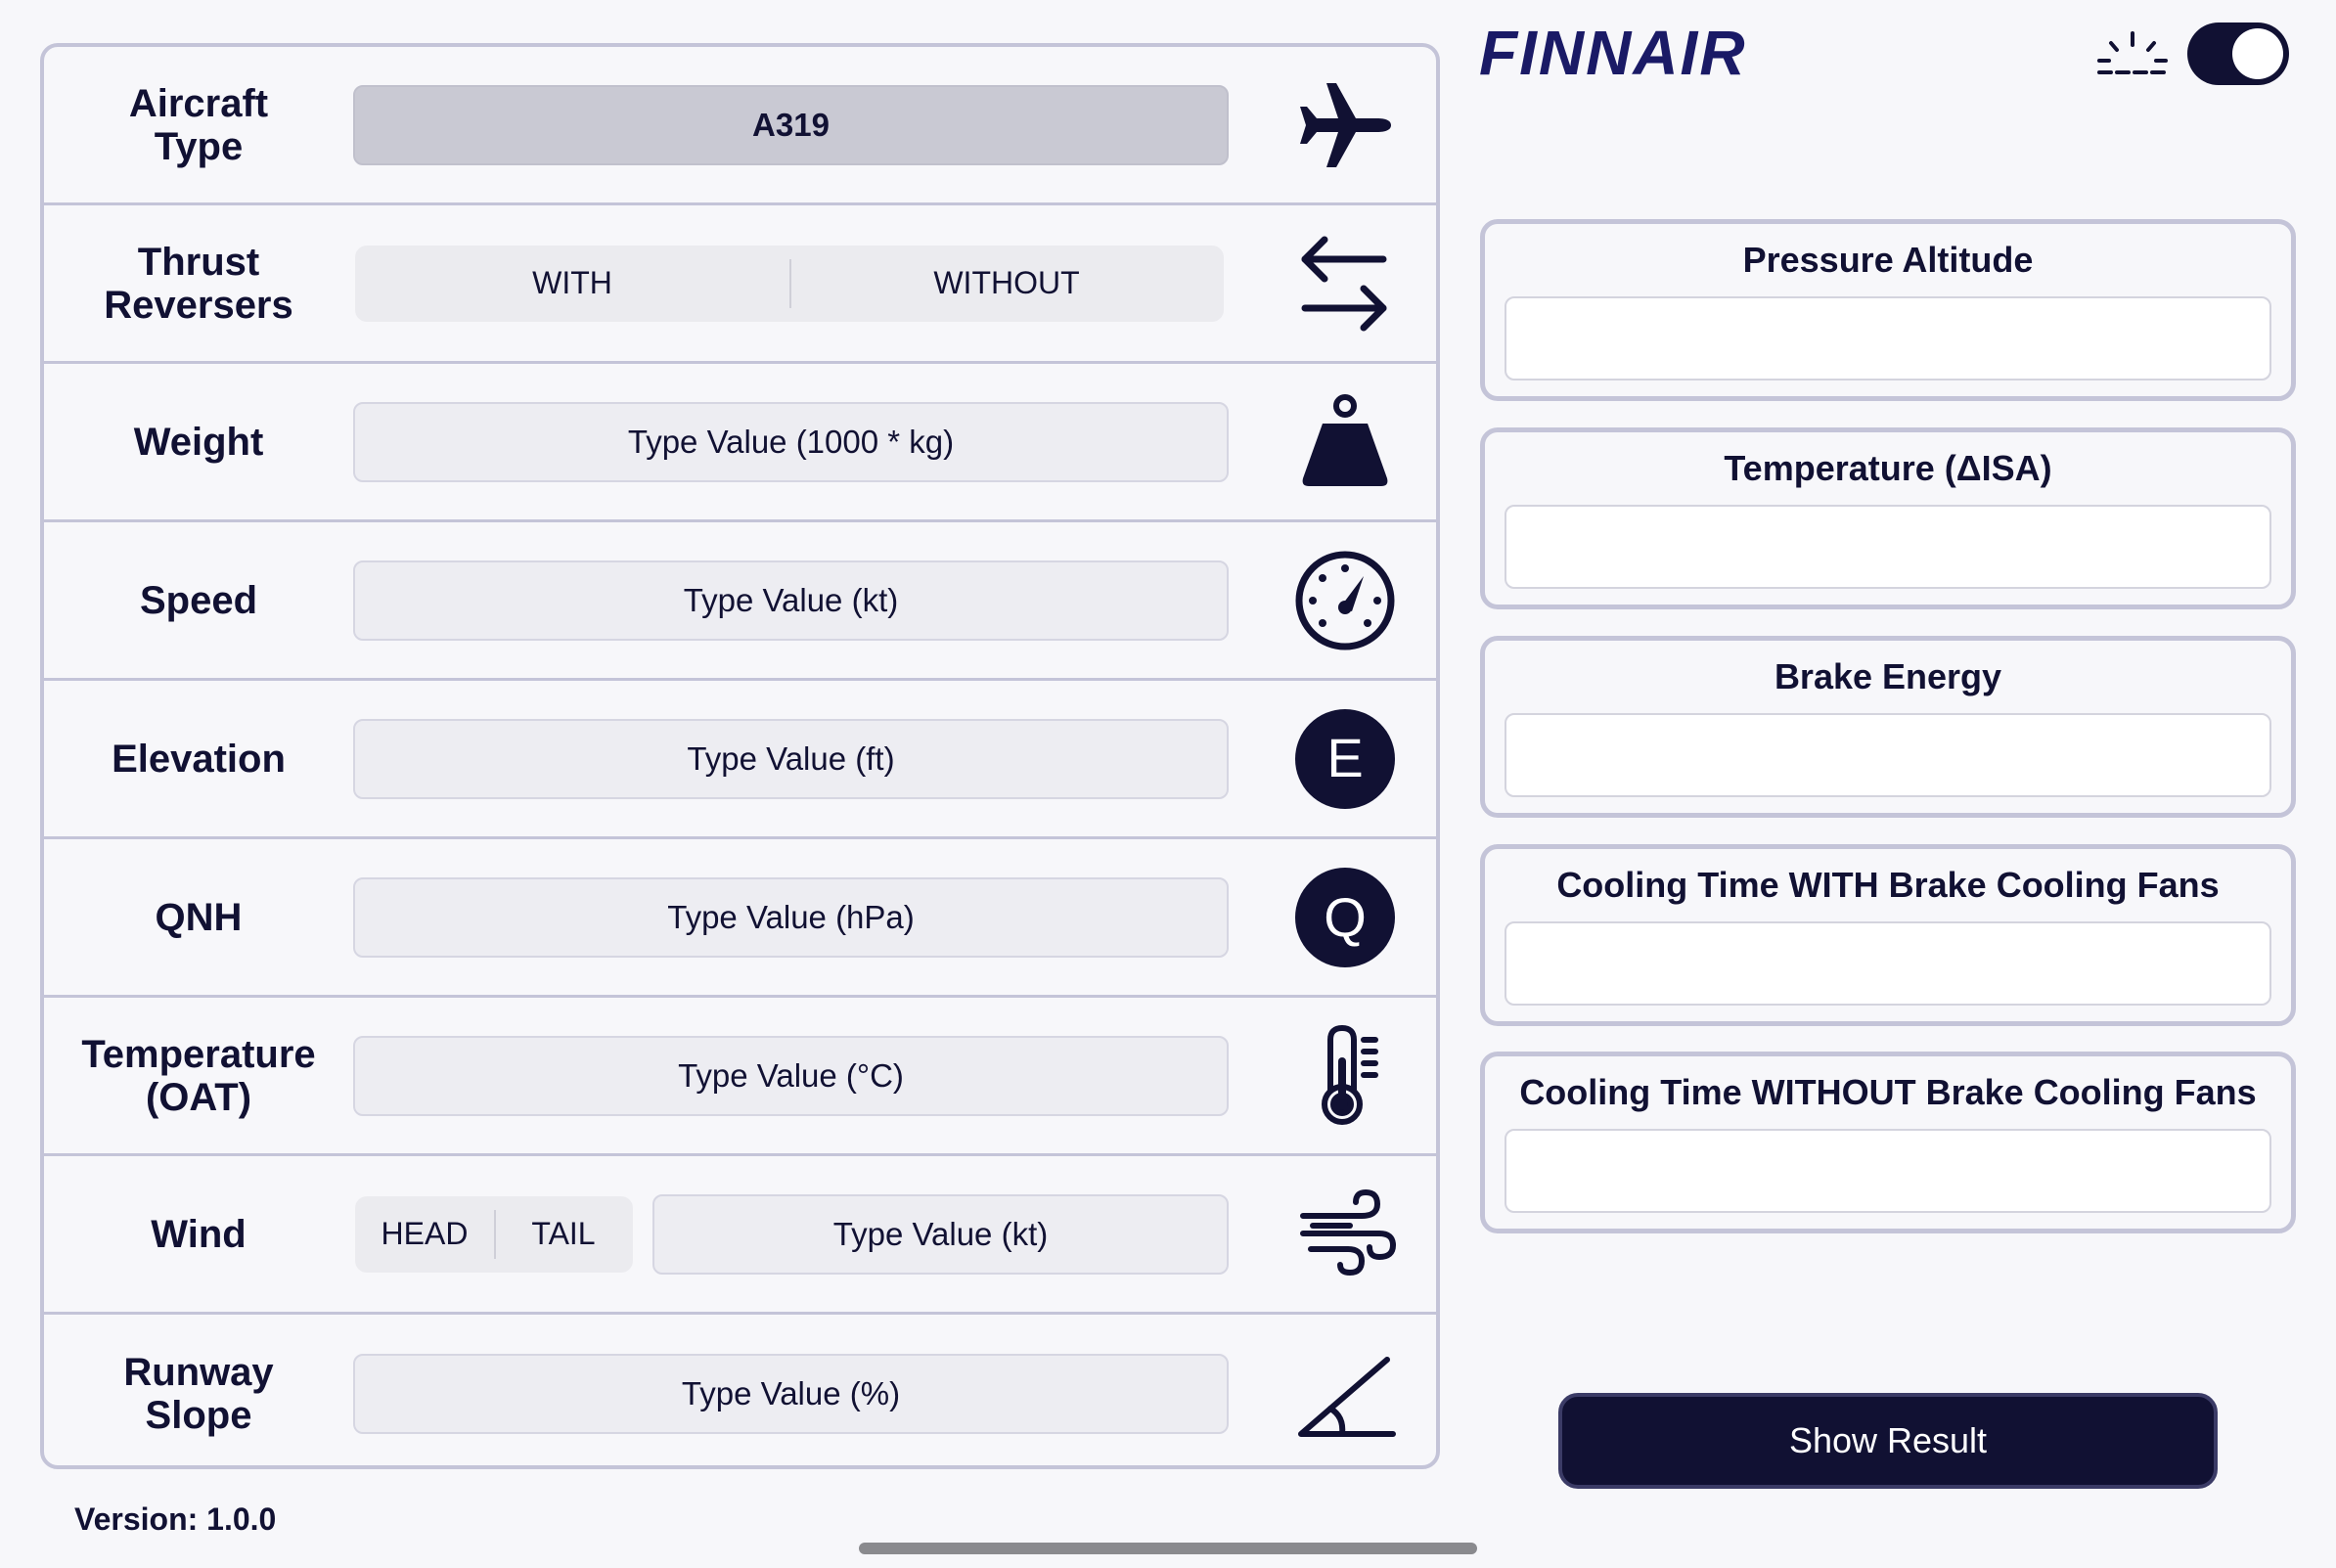 The height and width of the screenshot is (1568, 2336). I want to click on dark-mode-toggle, so click(2238, 53).